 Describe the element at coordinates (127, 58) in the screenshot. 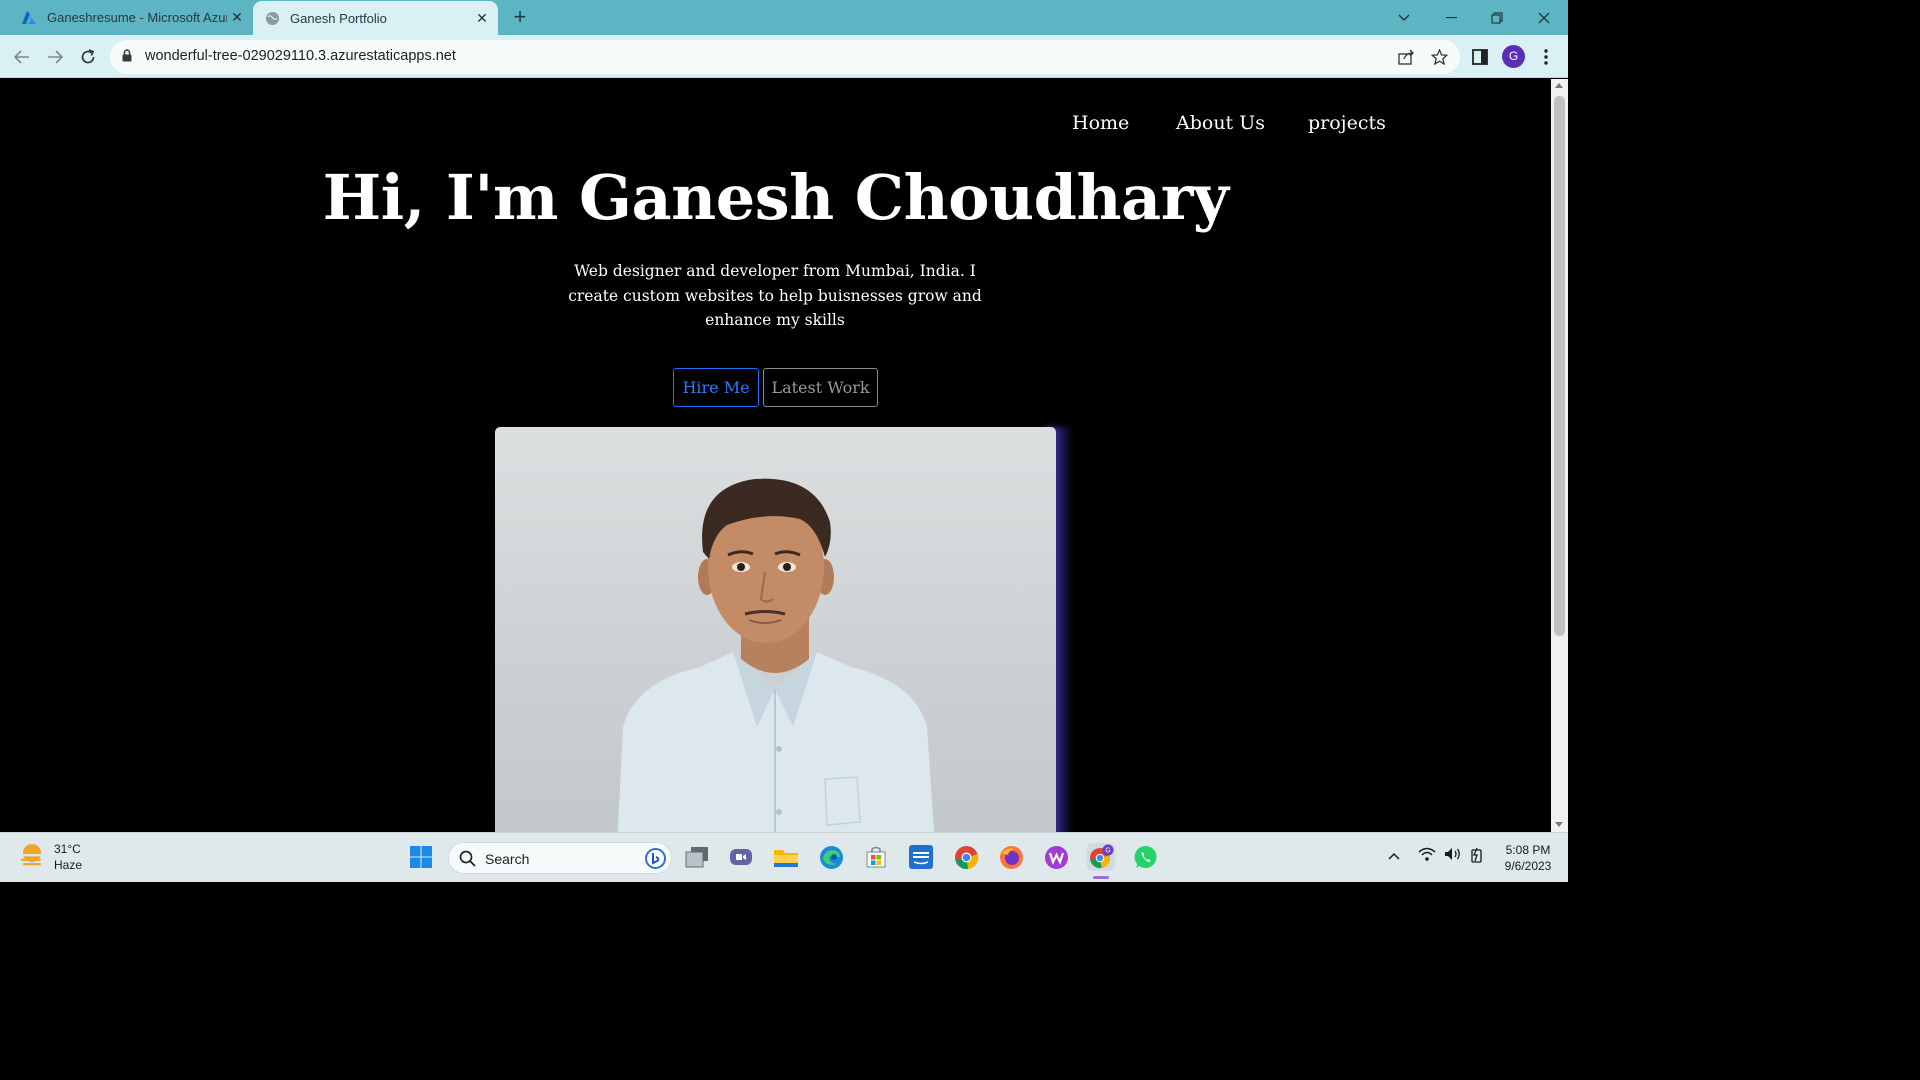

I see `lock-icon` at that location.